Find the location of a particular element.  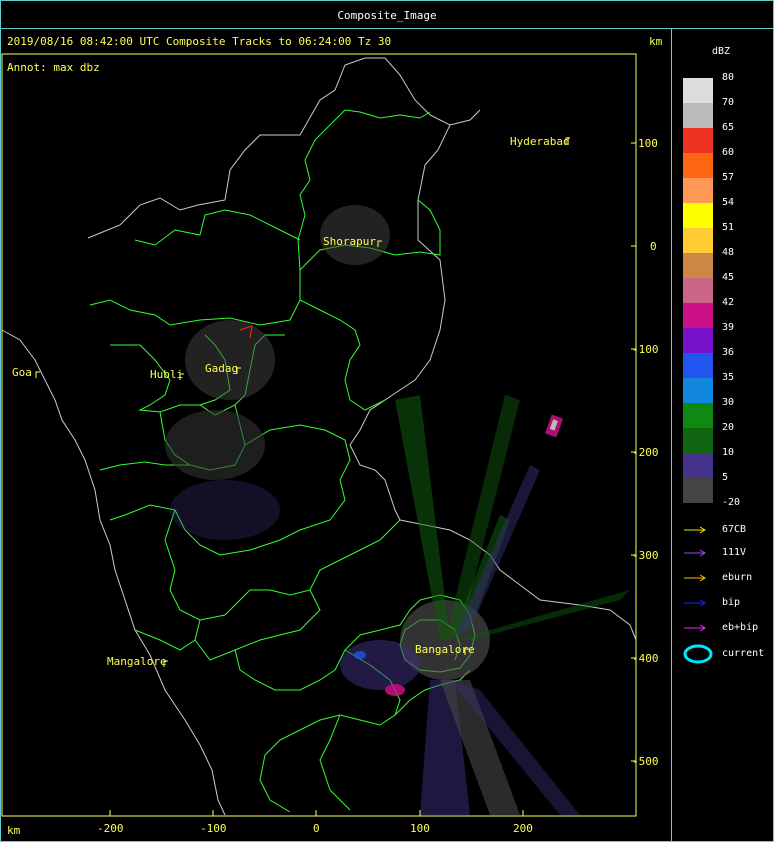

city-label-goa: Goa is located at coordinates (22, 372).